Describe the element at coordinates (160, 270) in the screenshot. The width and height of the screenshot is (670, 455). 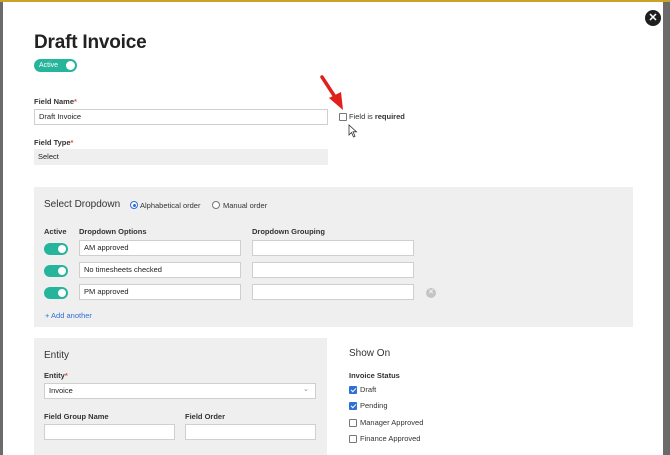
I see `dropdown-option-input: No timesheets checked` at that location.